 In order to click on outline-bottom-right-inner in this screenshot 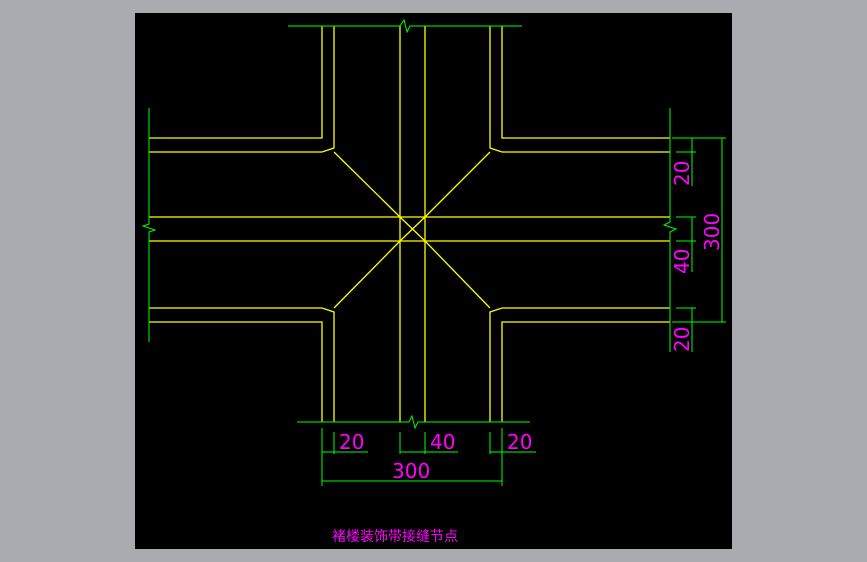, I will do `click(579, 364)`.